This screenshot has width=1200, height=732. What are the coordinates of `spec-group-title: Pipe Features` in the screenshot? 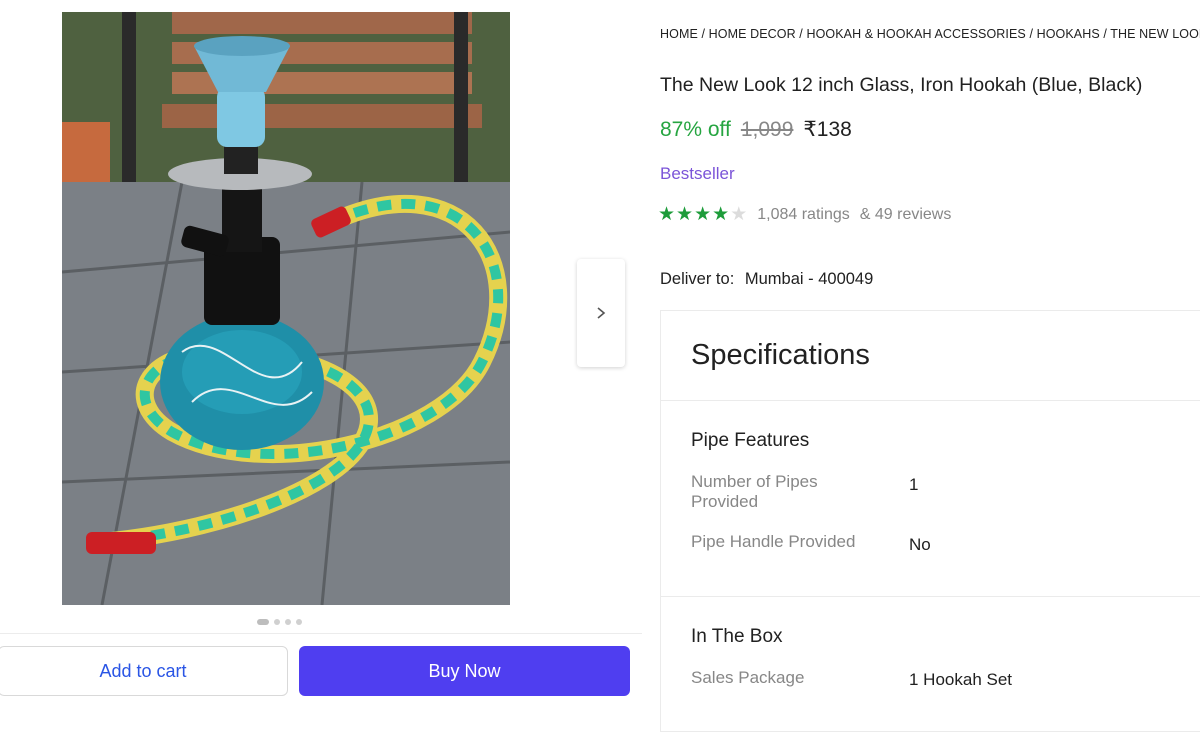 It's located at (750, 440).